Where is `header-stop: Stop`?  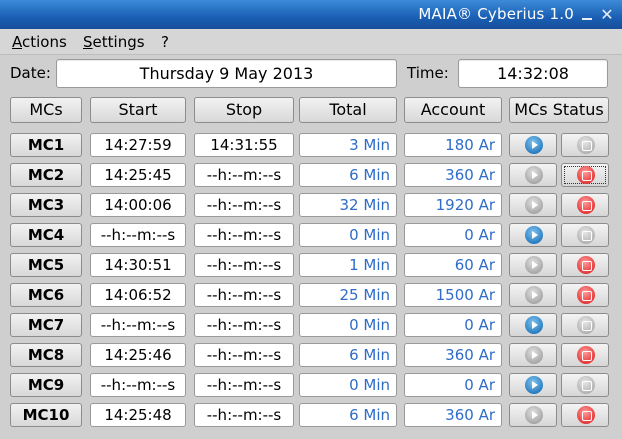 header-stop: Stop is located at coordinates (244, 110).